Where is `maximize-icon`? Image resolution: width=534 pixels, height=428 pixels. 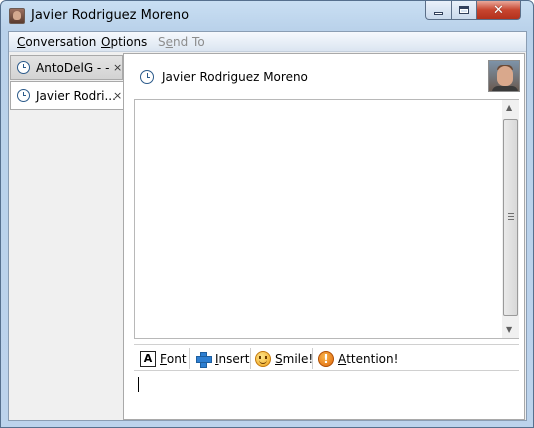 maximize-icon is located at coordinates (464, 10).